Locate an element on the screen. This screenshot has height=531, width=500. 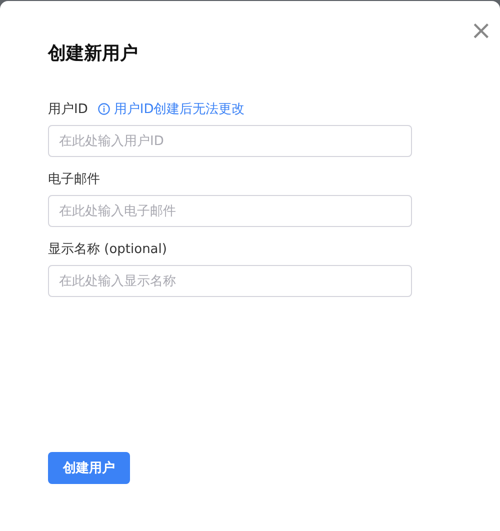
create-user-button: 创建用户 is located at coordinates (89, 468).